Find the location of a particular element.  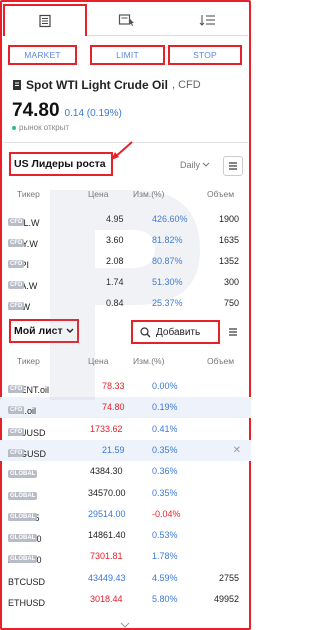

tab-chart is located at coordinates (127, 20).